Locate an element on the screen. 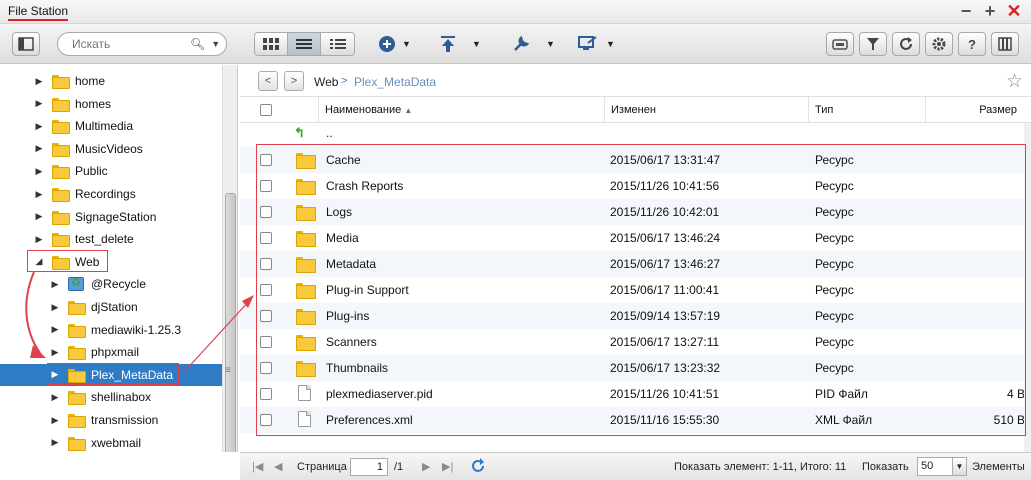  prev-page-icon: ◀ is located at coordinates (278, 466).